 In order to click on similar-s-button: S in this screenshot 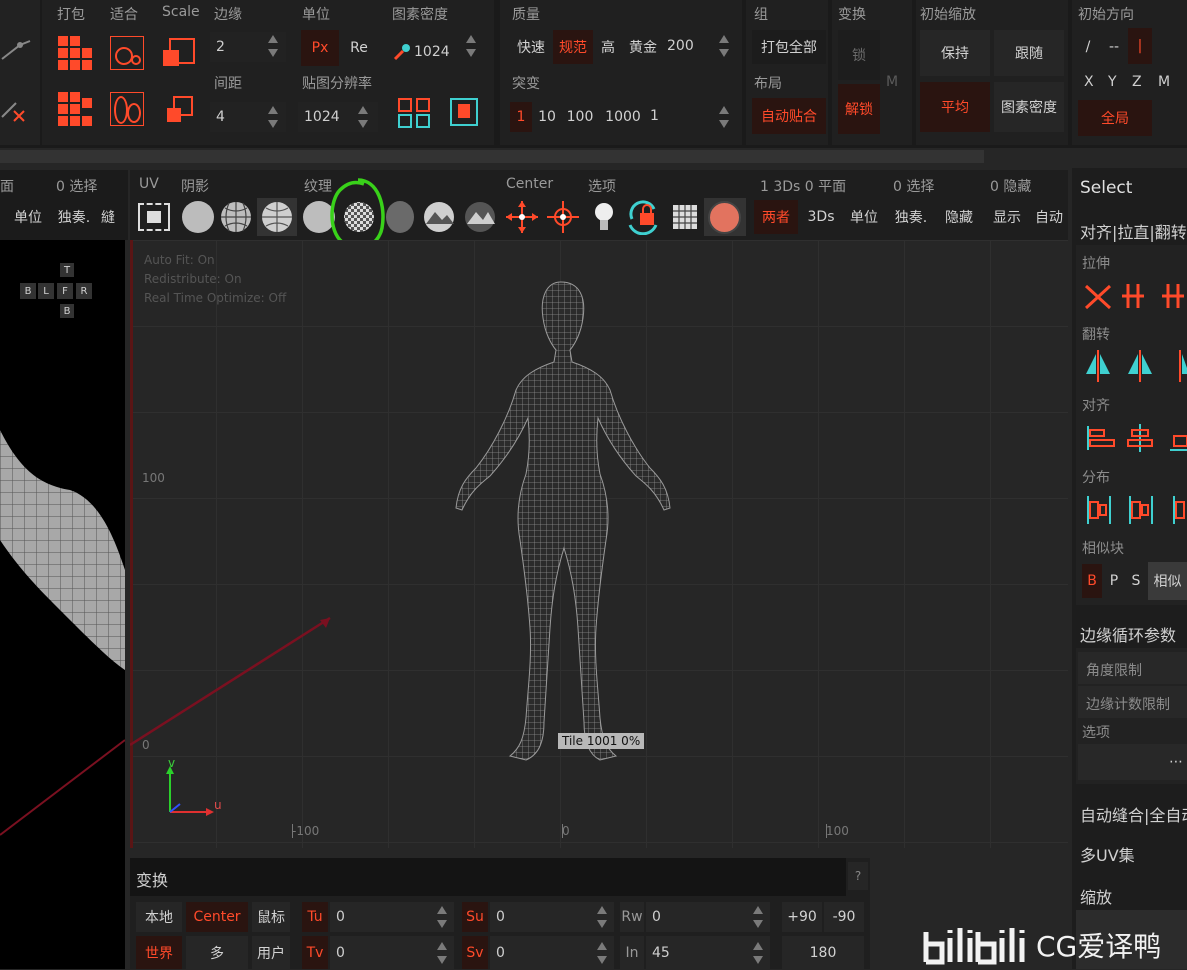, I will do `click(1136, 581)`.